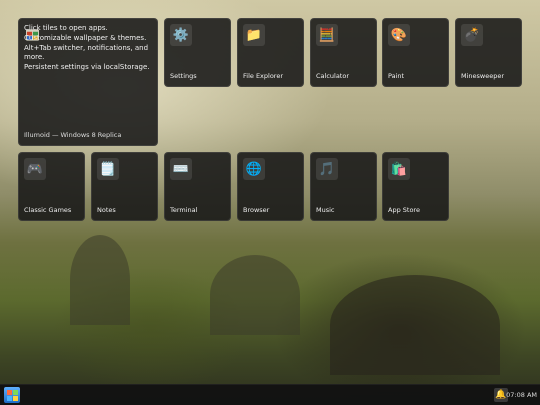 The image size is (540, 405). Describe the element at coordinates (184, 210) in the screenshot. I see `tile-label: Terminal` at that location.